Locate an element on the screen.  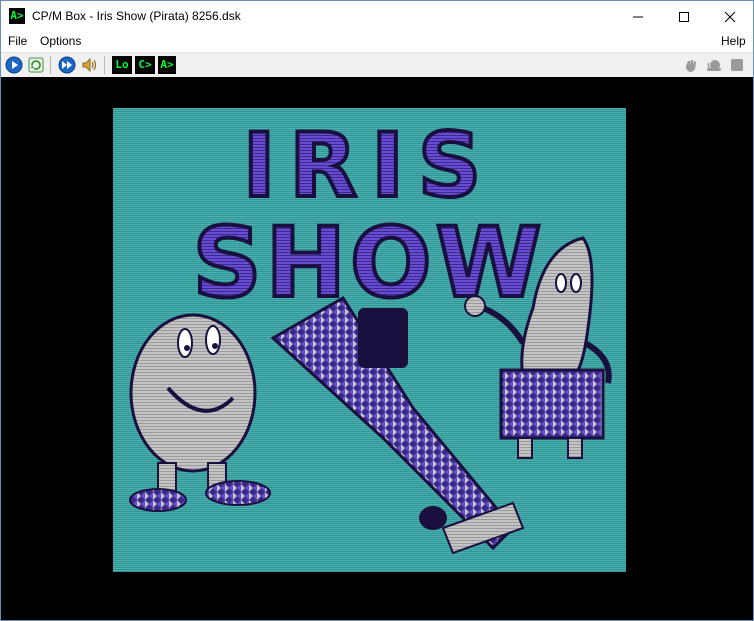
term-a-button: A> is located at coordinates (167, 65).